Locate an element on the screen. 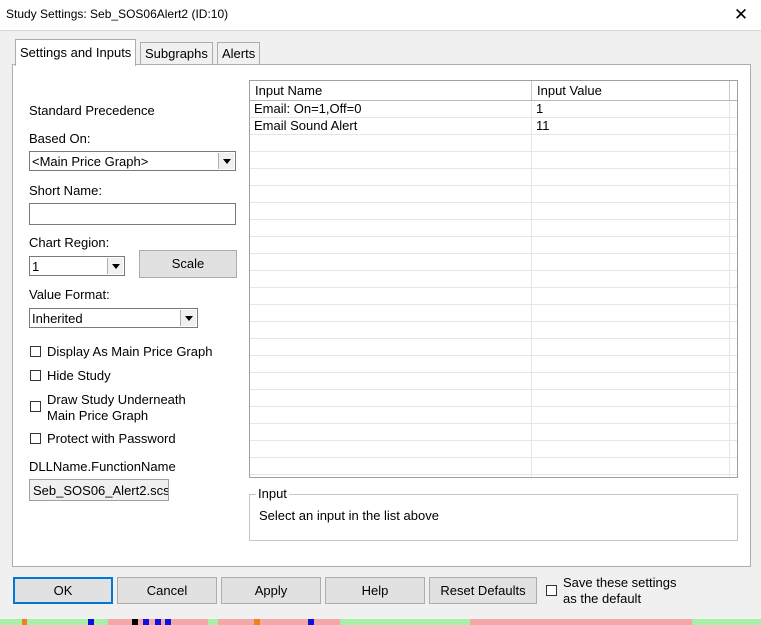  column-header-input-value: Input Value is located at coordinates (631, 90).